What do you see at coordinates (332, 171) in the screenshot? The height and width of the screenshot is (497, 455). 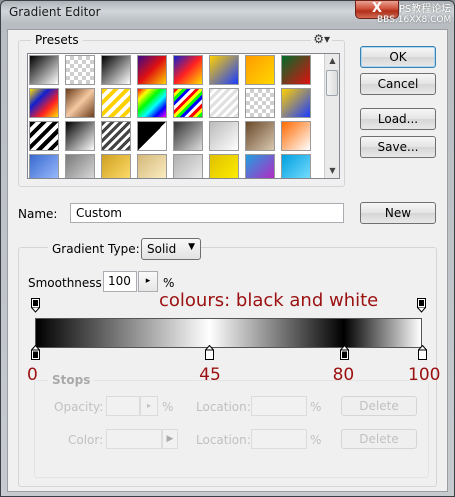 I see `scroll-down-icon: ▼` at bounding box center [332, 171].